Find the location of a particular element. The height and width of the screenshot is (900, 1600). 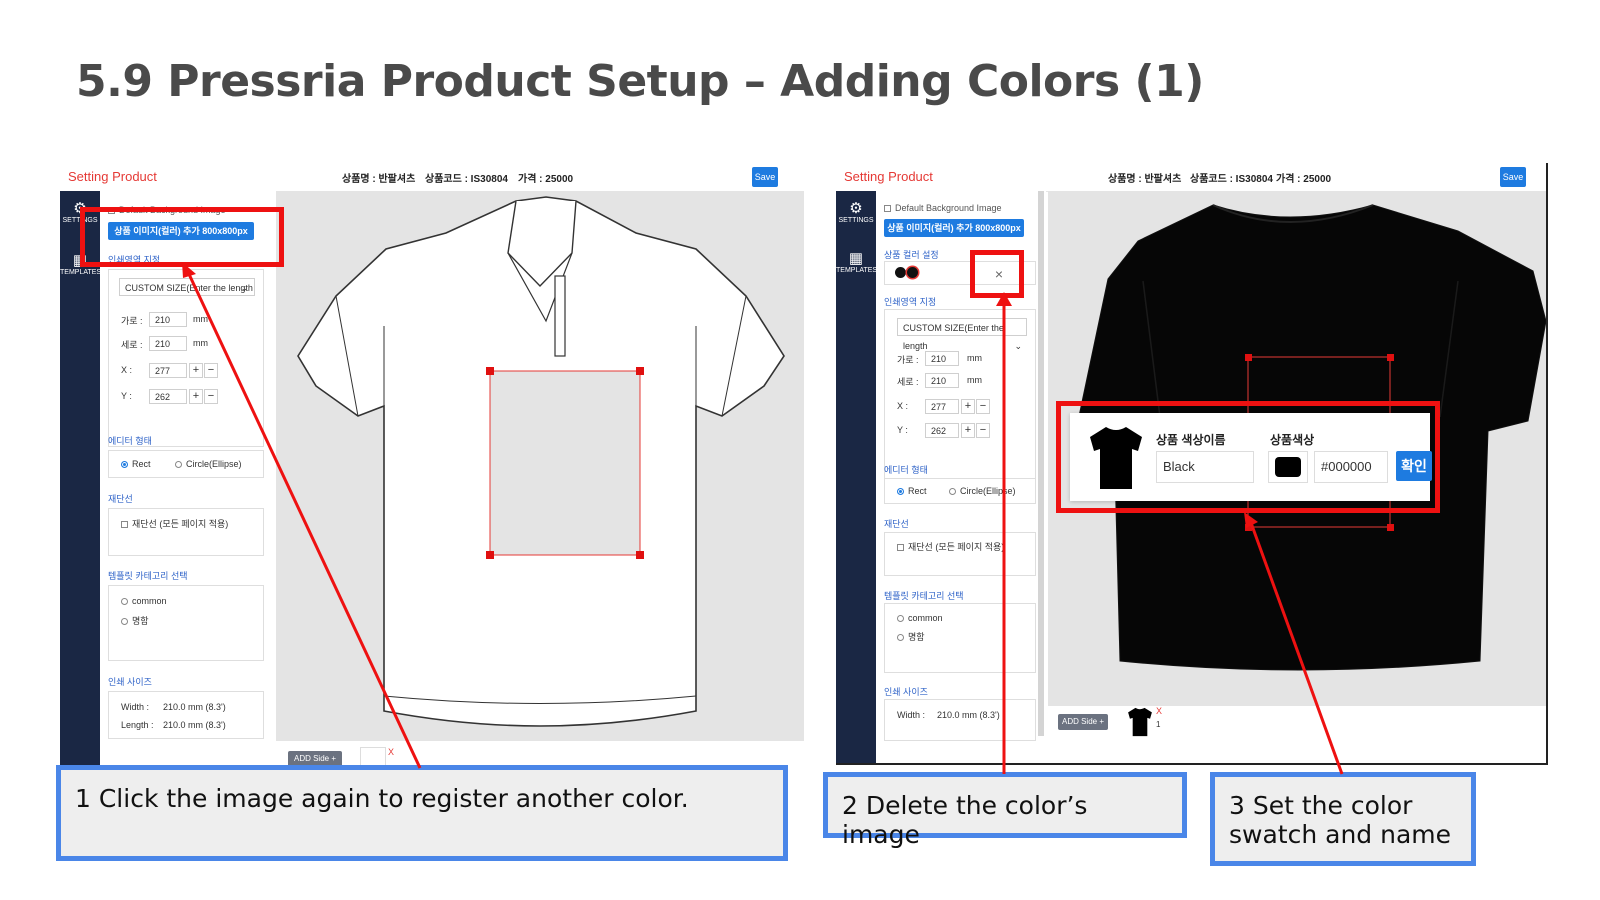

add-color-image-button: 상품 이미지(컬러) 추가 800x800px is located at coordinates (954, 228).